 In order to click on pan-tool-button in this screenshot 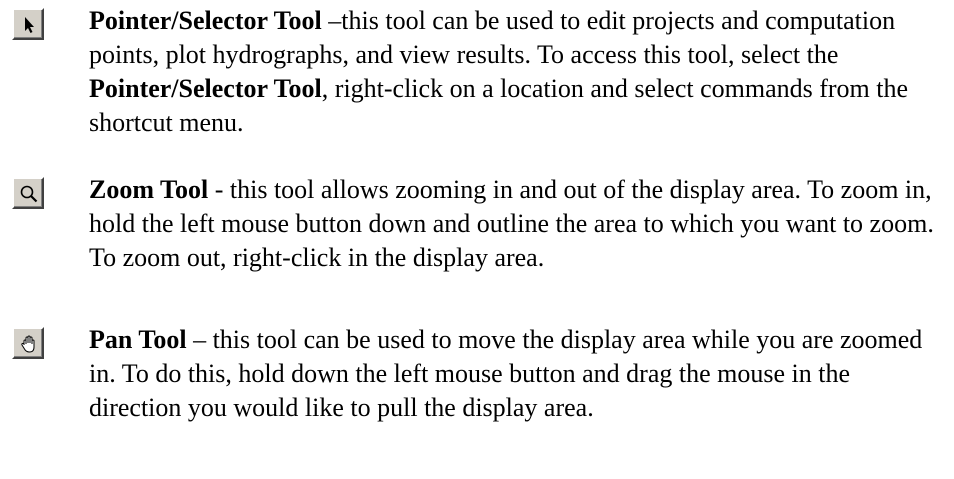, I will do `click(28, 343)`.